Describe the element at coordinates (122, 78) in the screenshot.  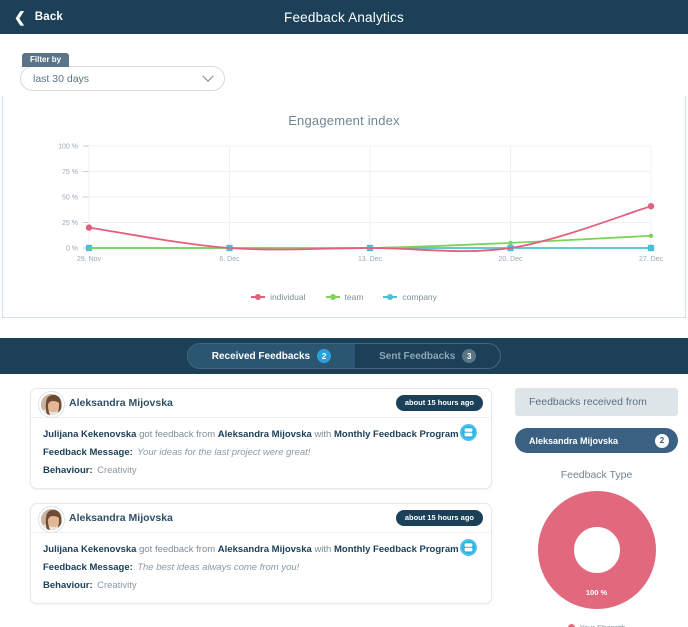
I see `filter-select: last 30 days` at that location.